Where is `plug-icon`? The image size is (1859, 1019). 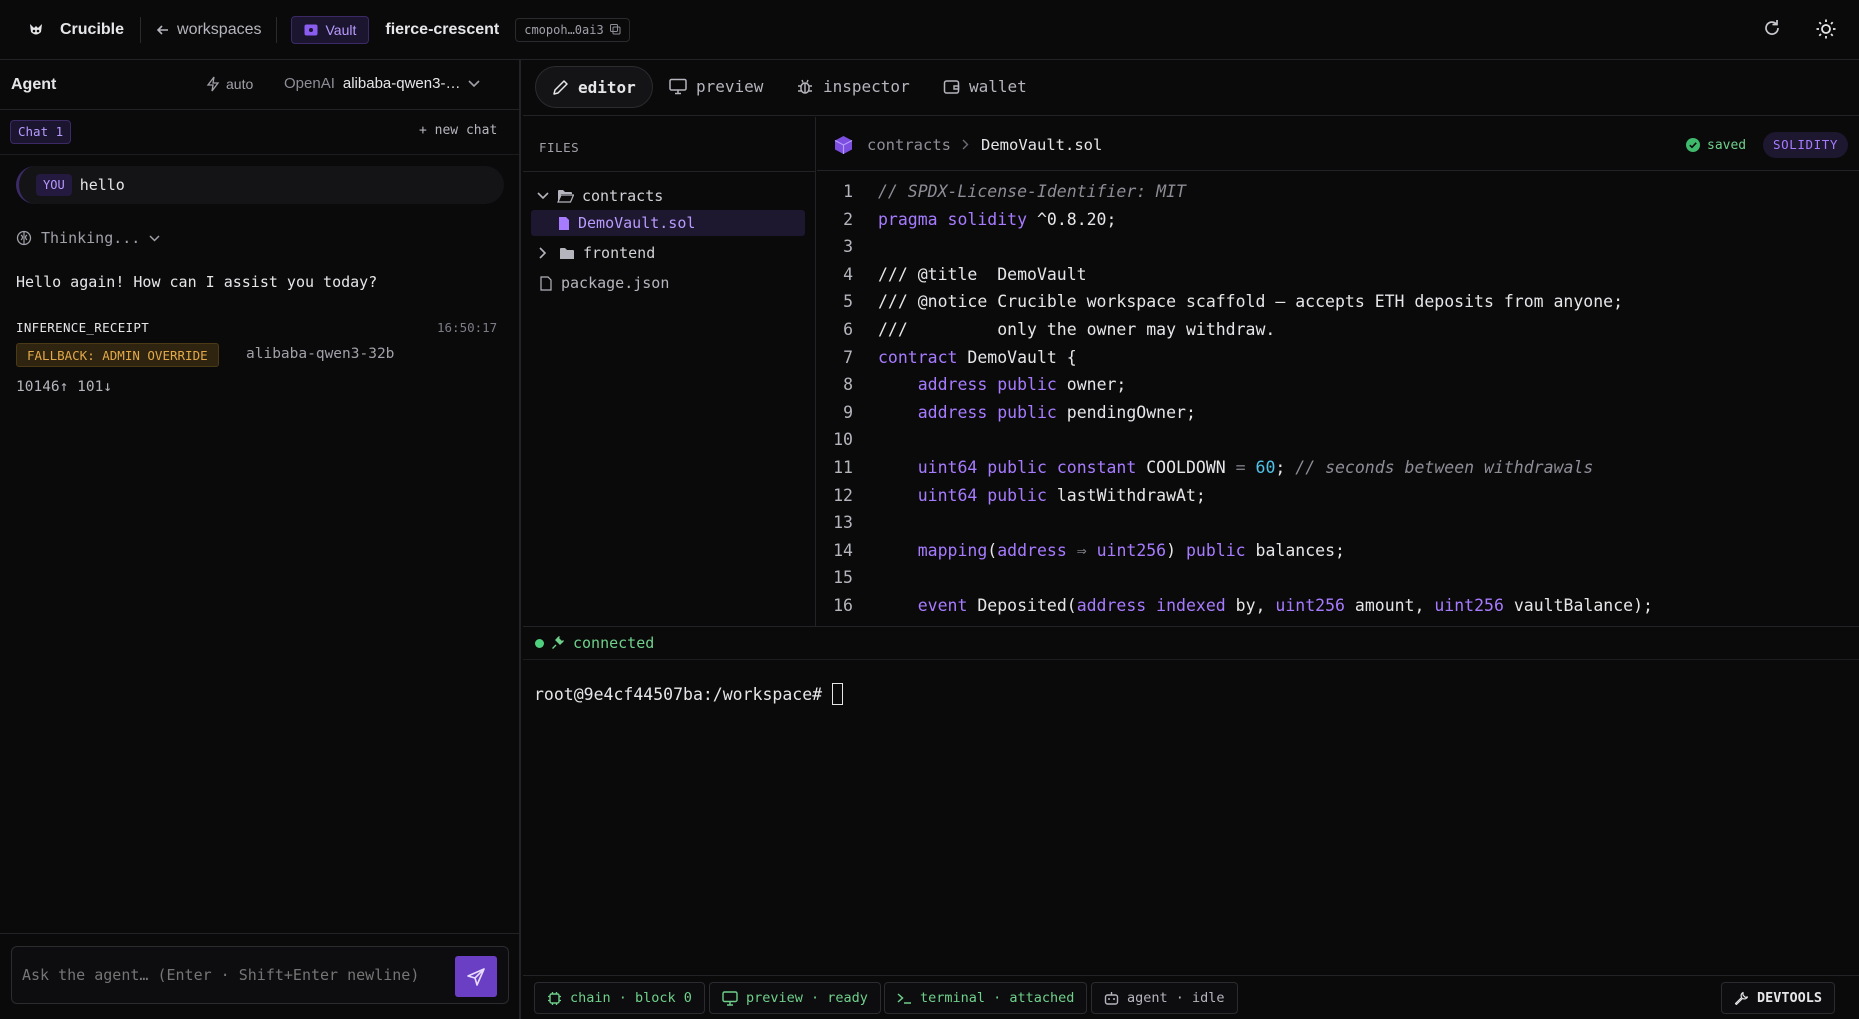 plug-icon is located at coordinates (557, 643).